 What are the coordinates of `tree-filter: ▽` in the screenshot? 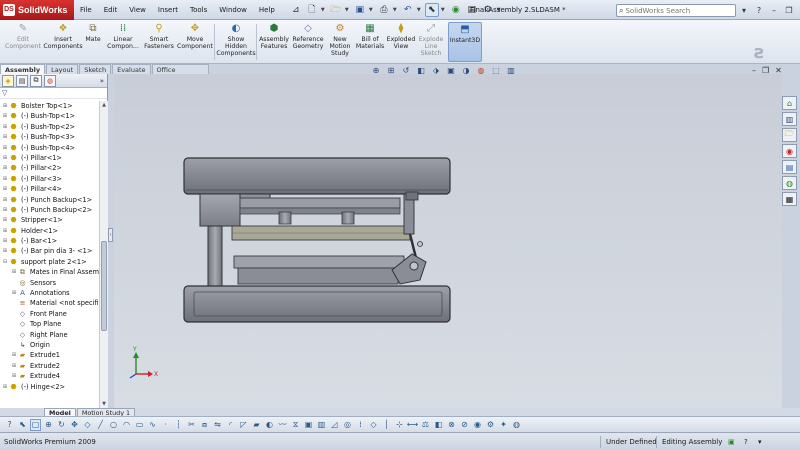 It's located at (53, 93).